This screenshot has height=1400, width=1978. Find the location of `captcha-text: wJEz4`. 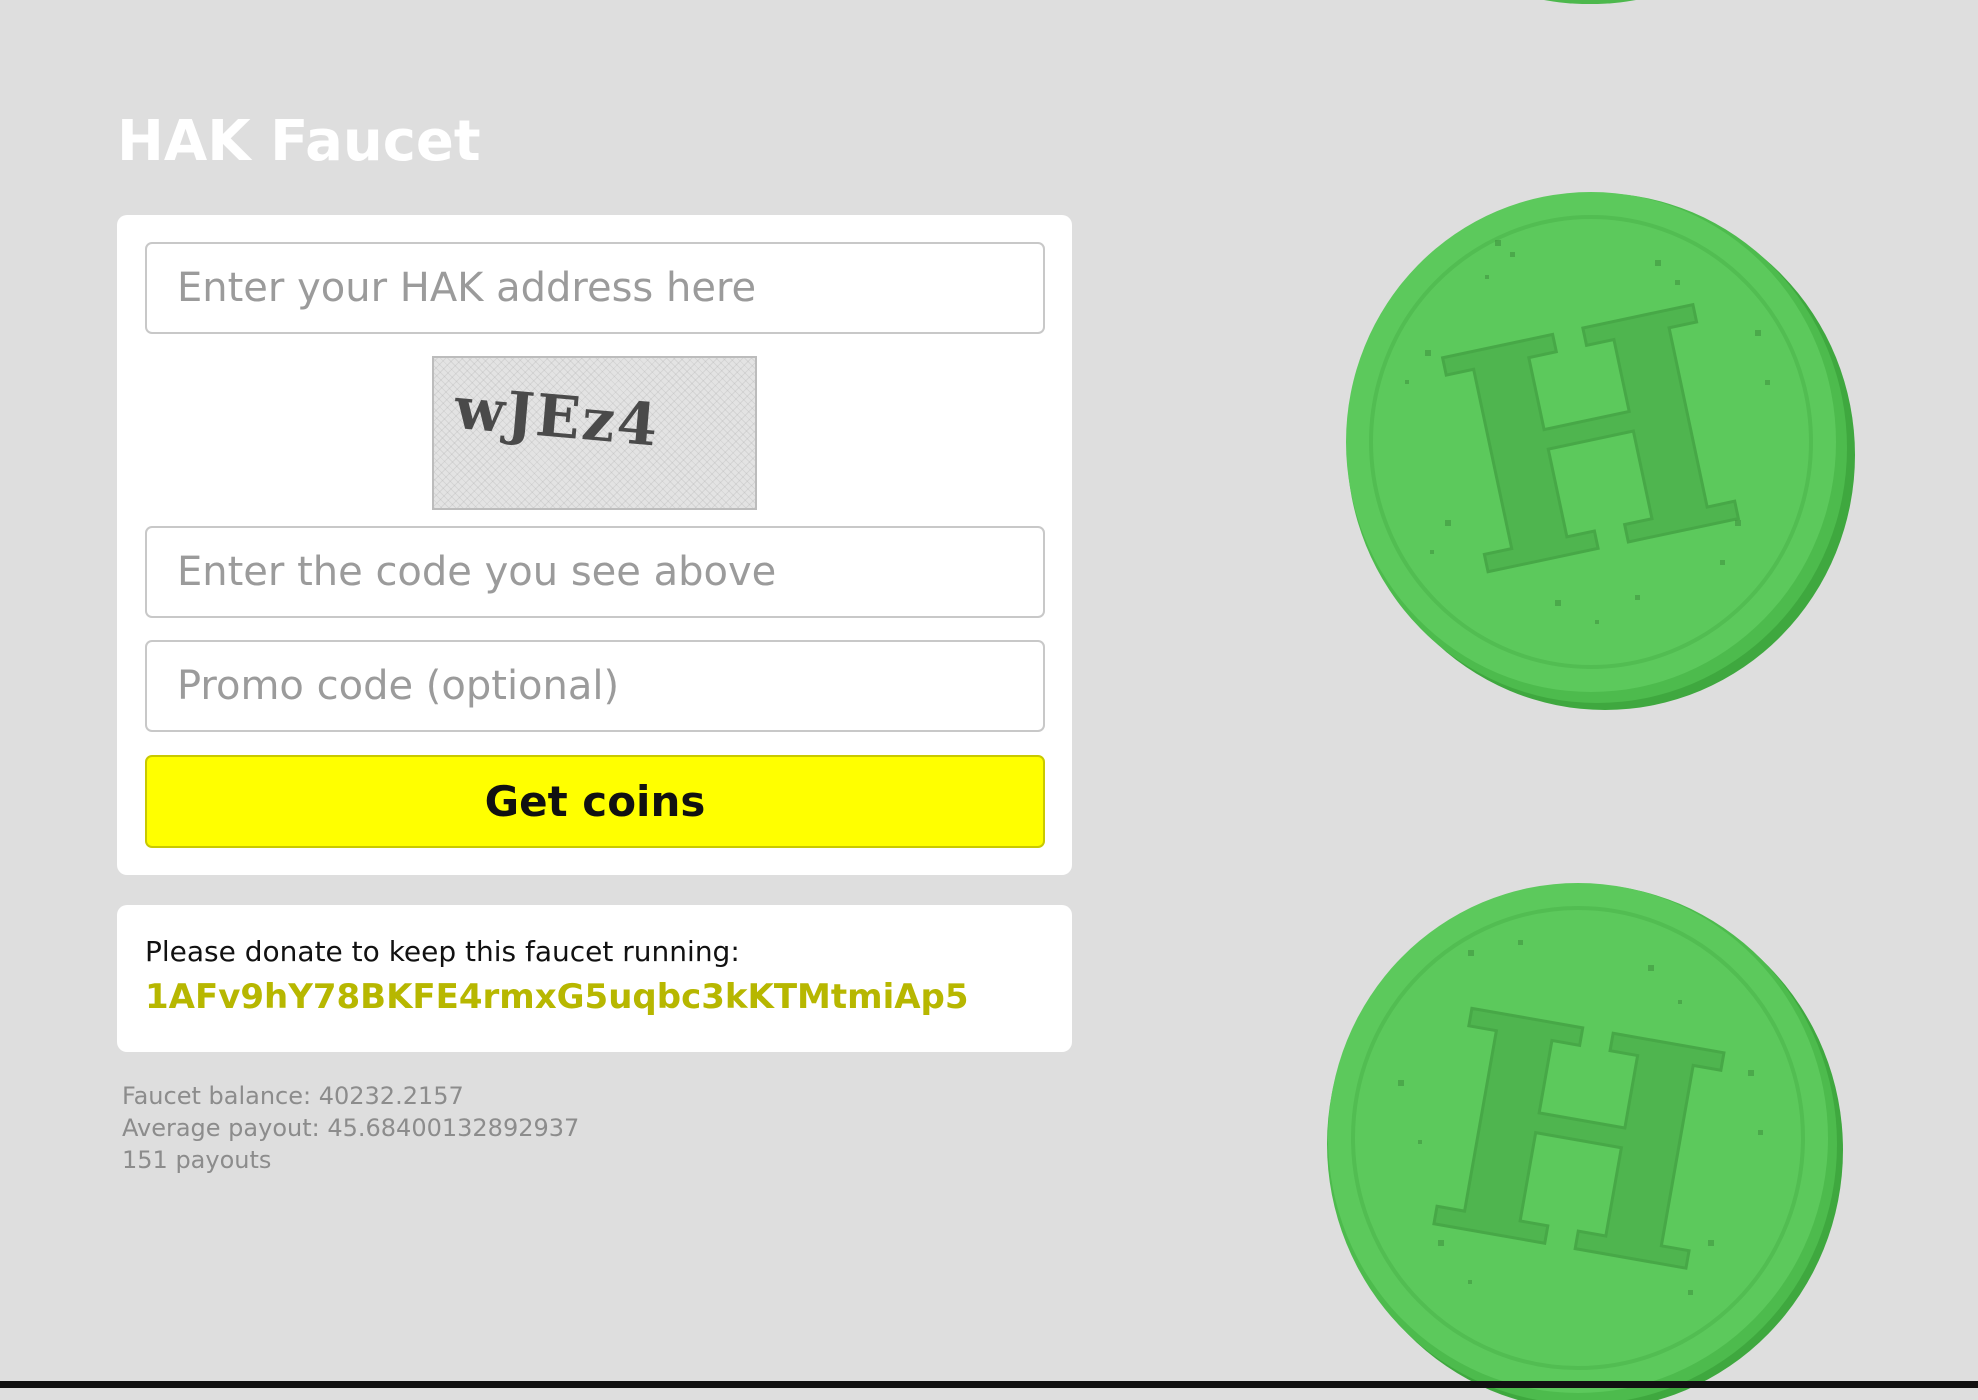

captcha-text: wJEz4 is located at coordinates (557, 417).